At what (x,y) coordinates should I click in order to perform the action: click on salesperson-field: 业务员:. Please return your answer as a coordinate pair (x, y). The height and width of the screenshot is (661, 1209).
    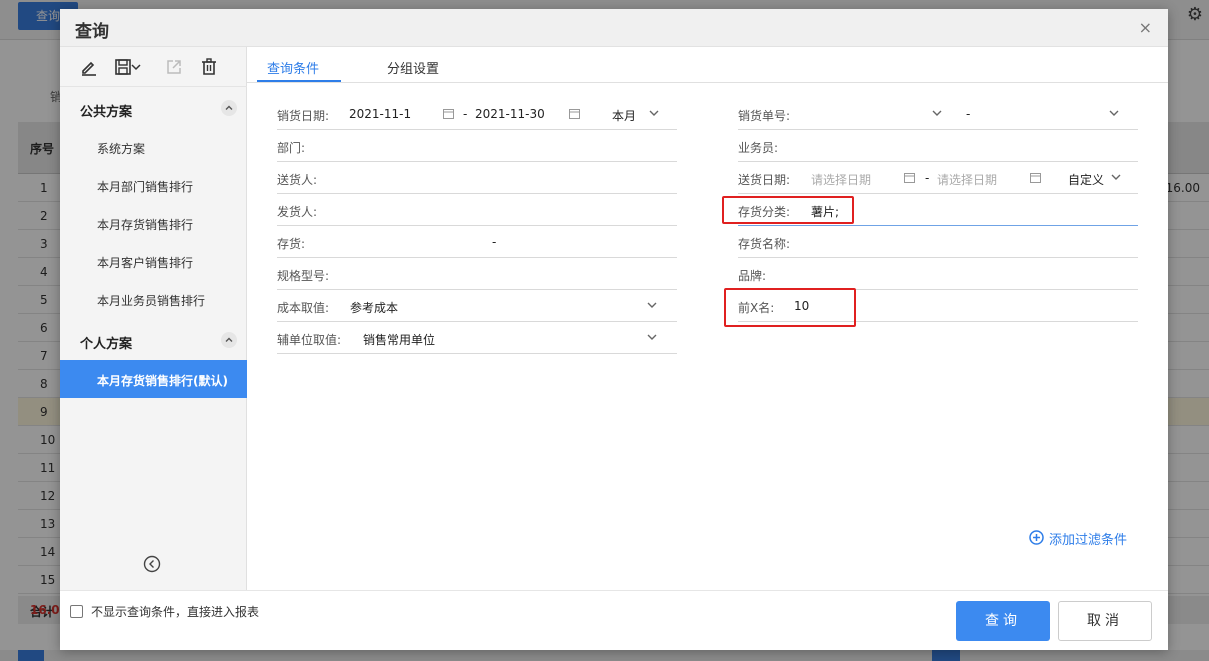
    Looking at the image, I should click on (938, 146).